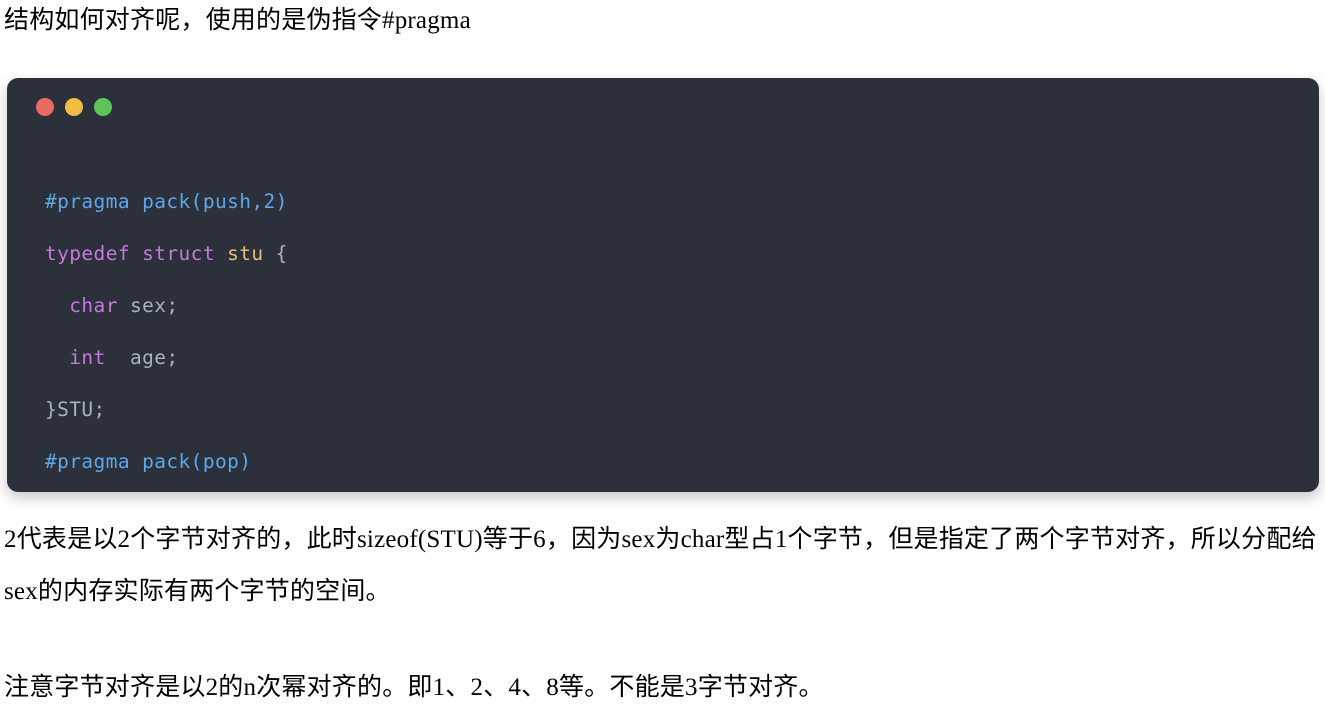 This screenshot has width=1325, height=714. Describe the element at coordinates (142, 357) in the screenshot. I see `code-token: age;` at that location.